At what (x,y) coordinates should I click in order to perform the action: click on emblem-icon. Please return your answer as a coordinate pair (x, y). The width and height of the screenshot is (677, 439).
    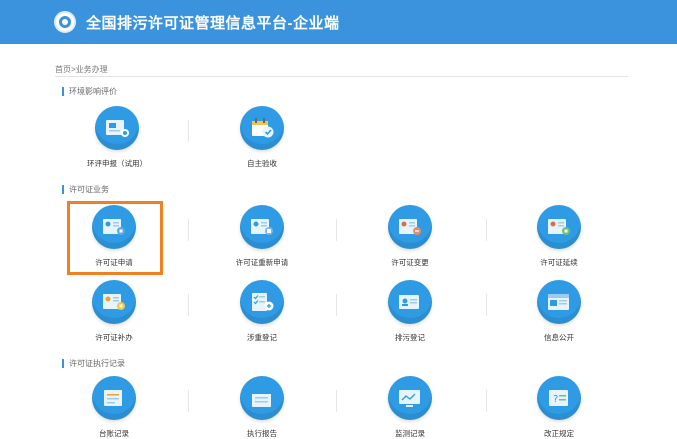
    Looking at the image, I should click on (65, 22).